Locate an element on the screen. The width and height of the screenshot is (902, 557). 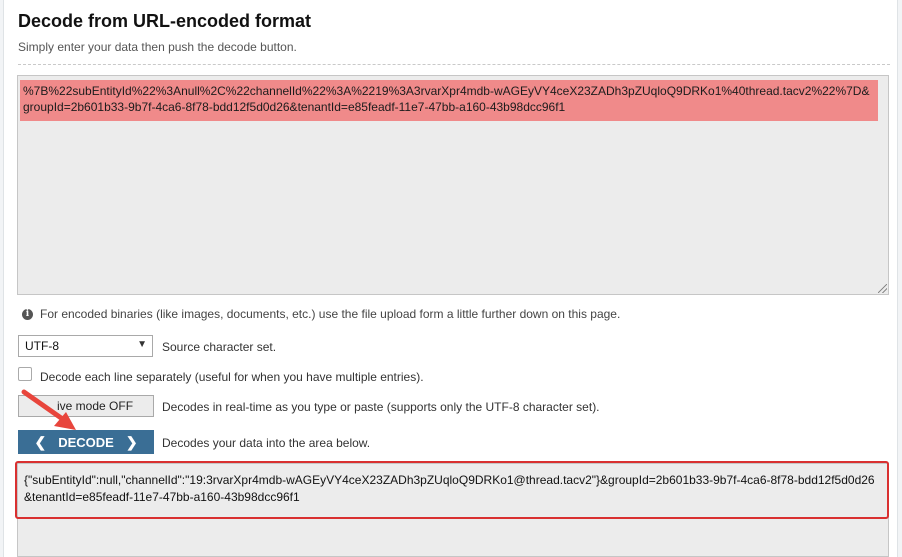
chevron-left-icon: ❮ is located at coordinates (40, 441).